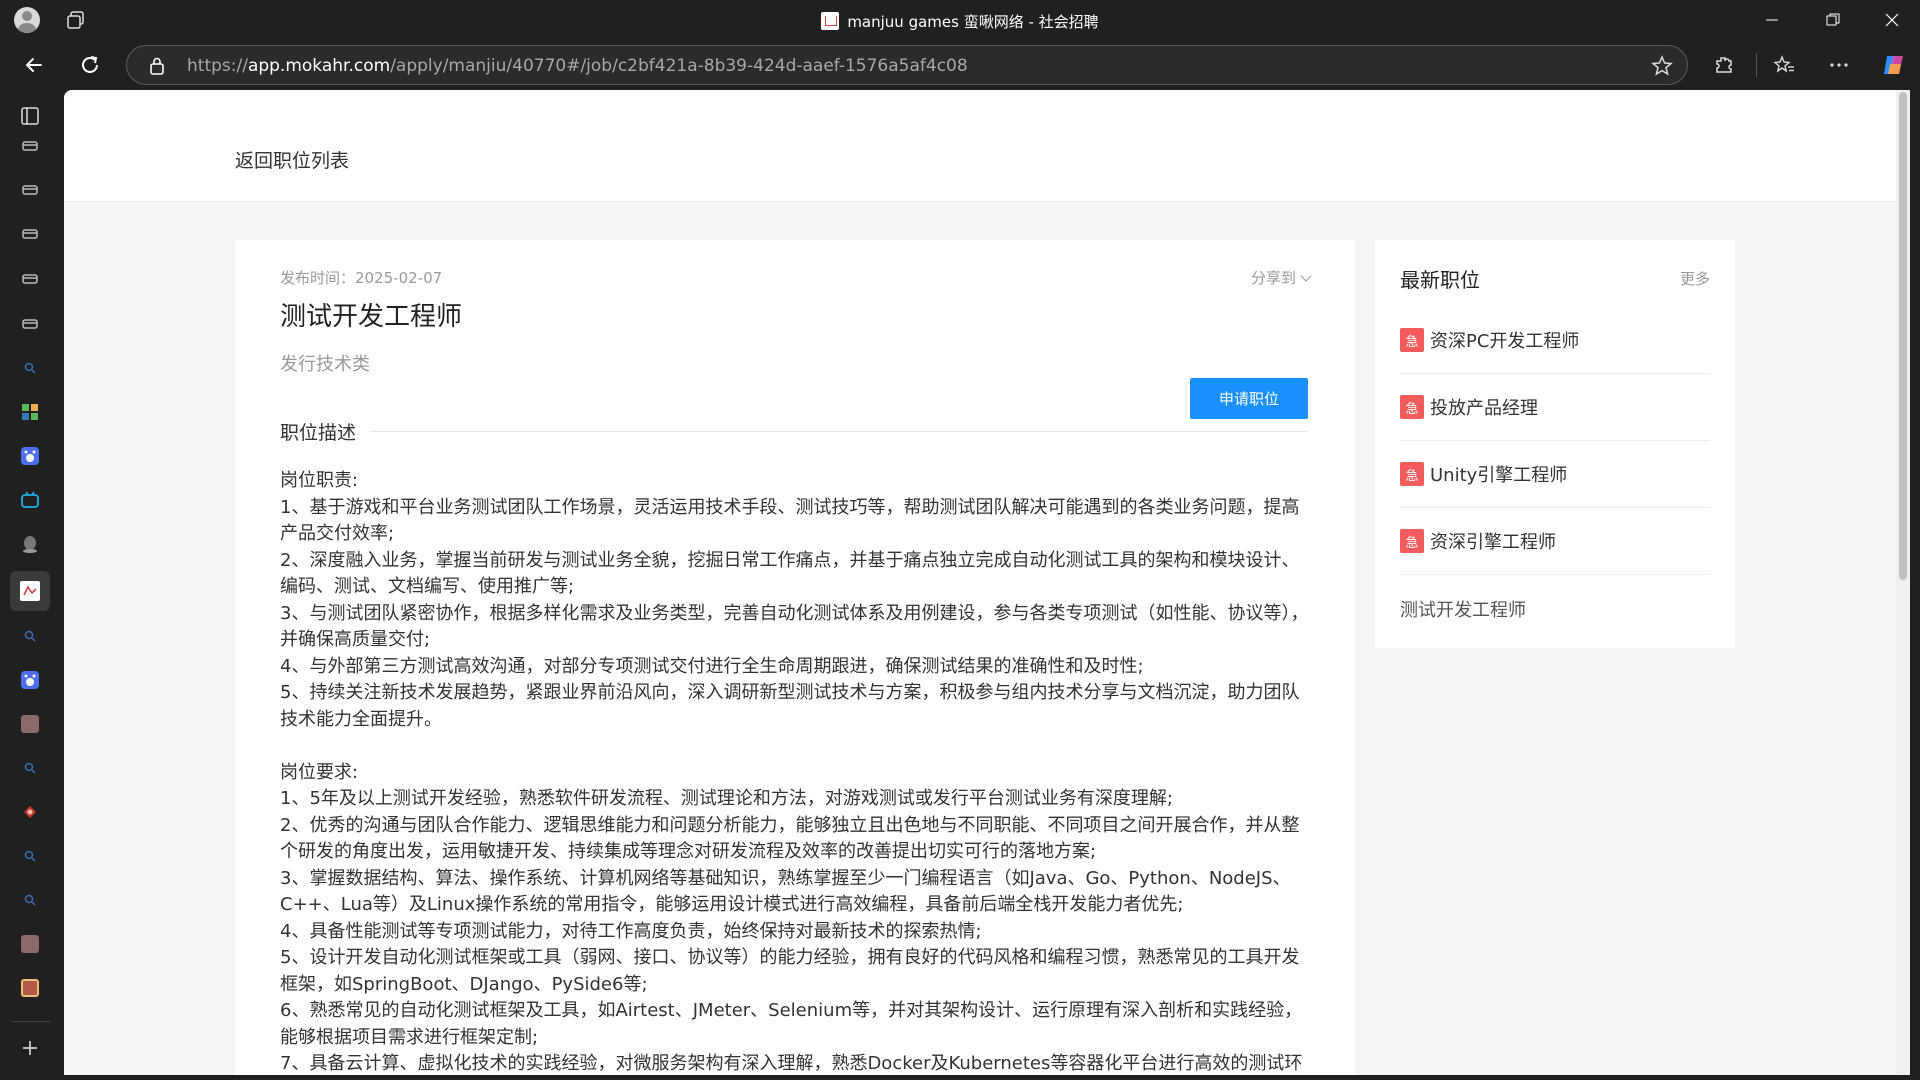 The width and height of the screenshot is (1920, 1080). I want to click on bilibili-tab-icon, so click(30, 500).